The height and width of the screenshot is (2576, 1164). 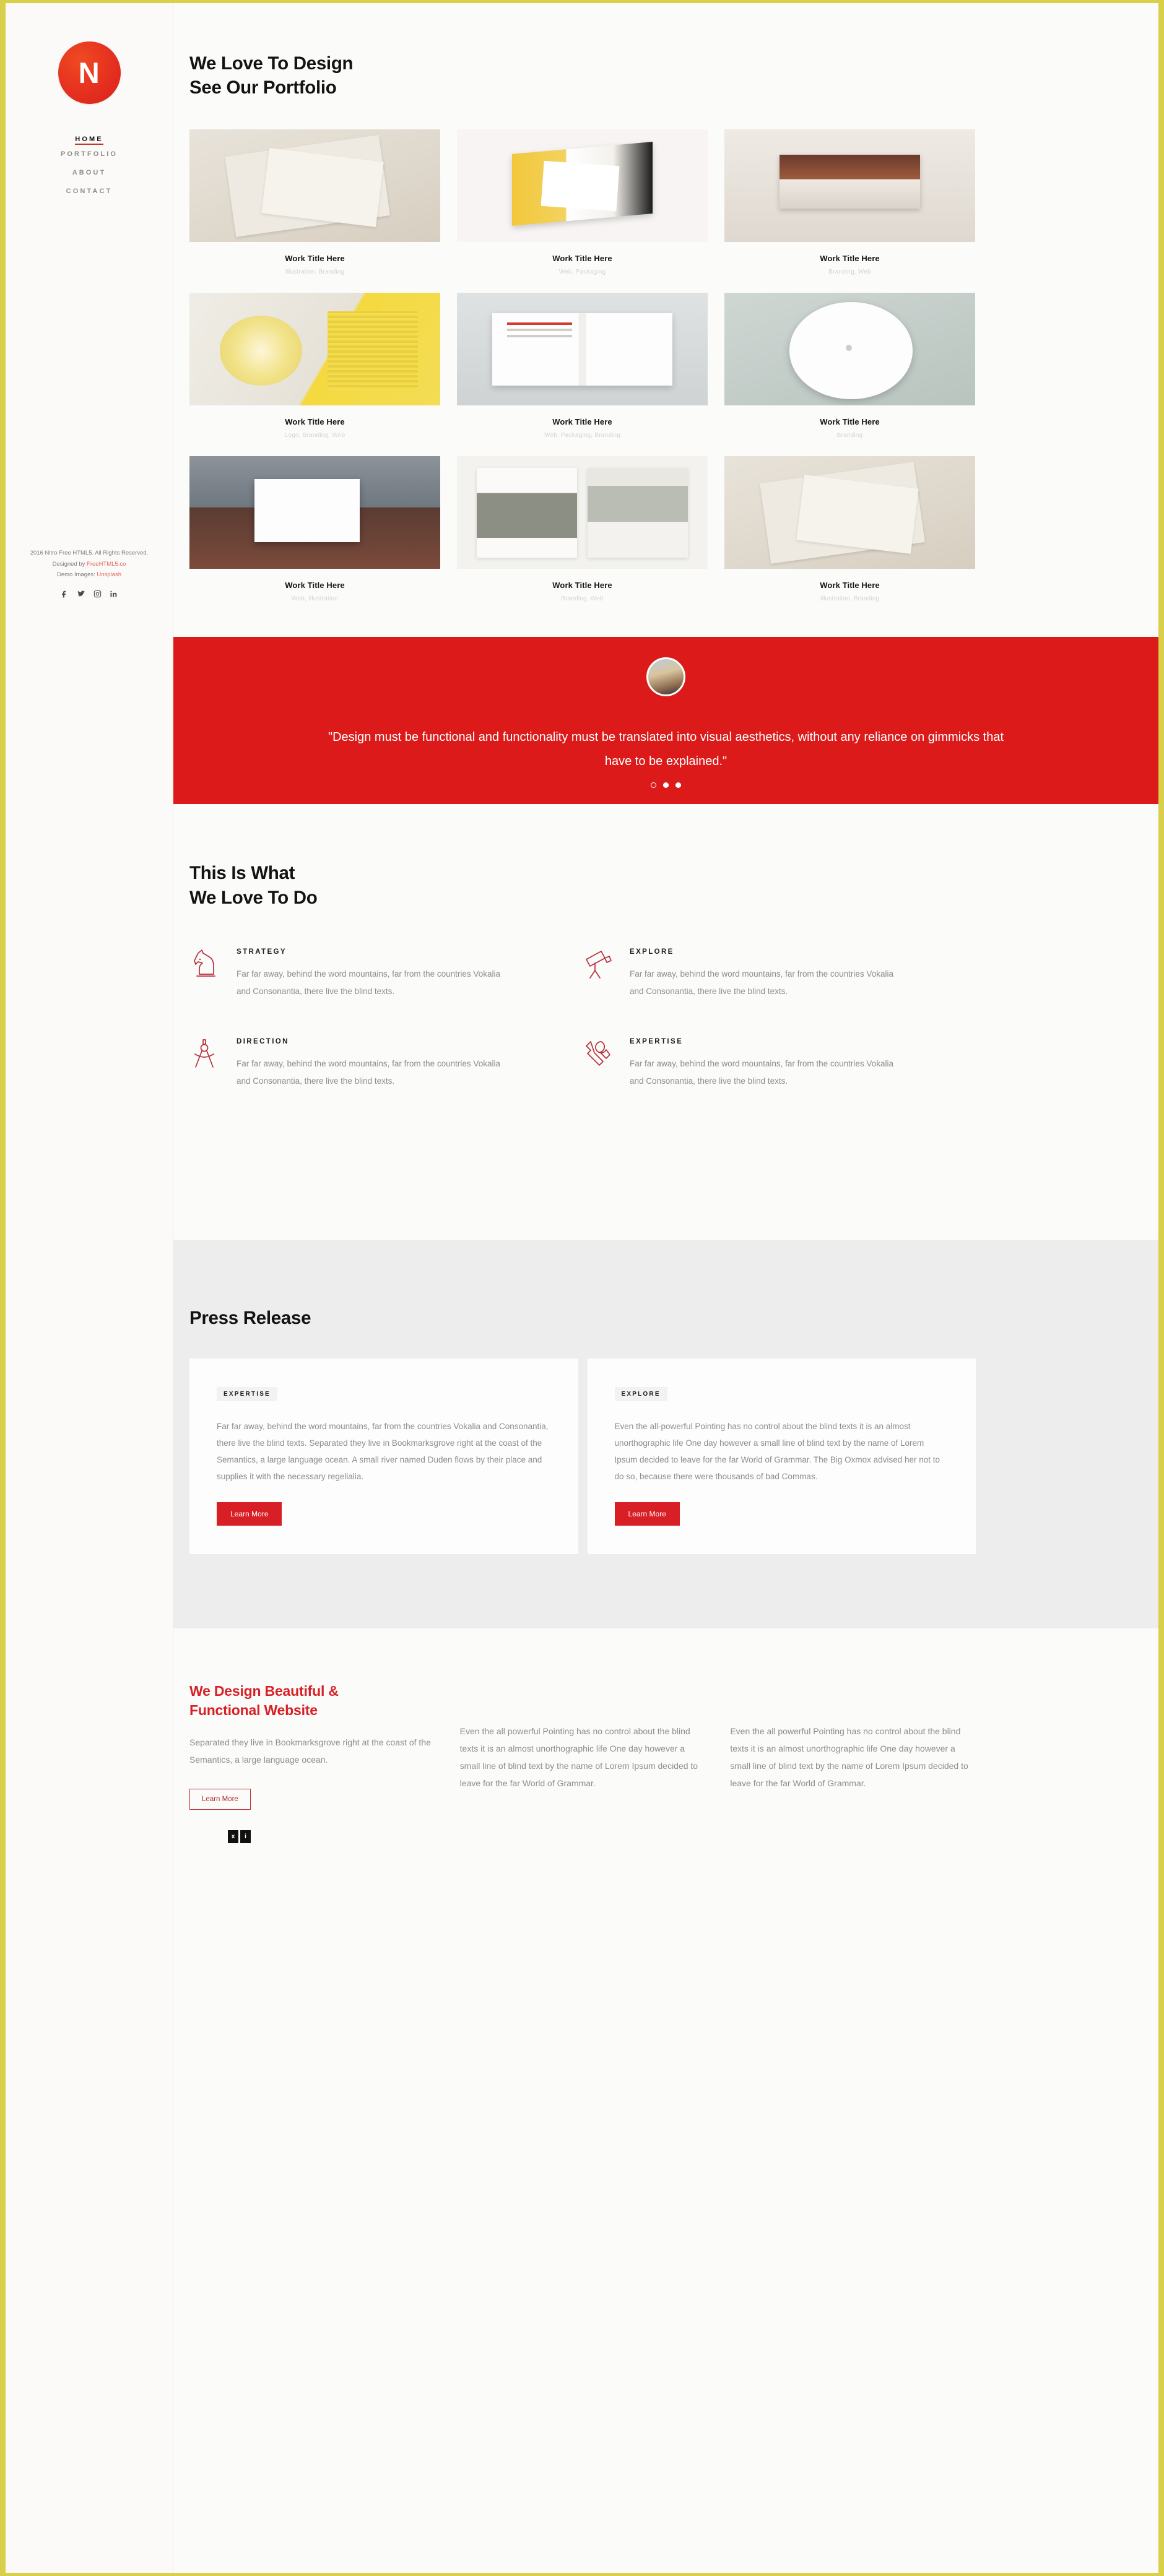 I want to click on press-heading: Press Release, so click(x=250, y=1317).